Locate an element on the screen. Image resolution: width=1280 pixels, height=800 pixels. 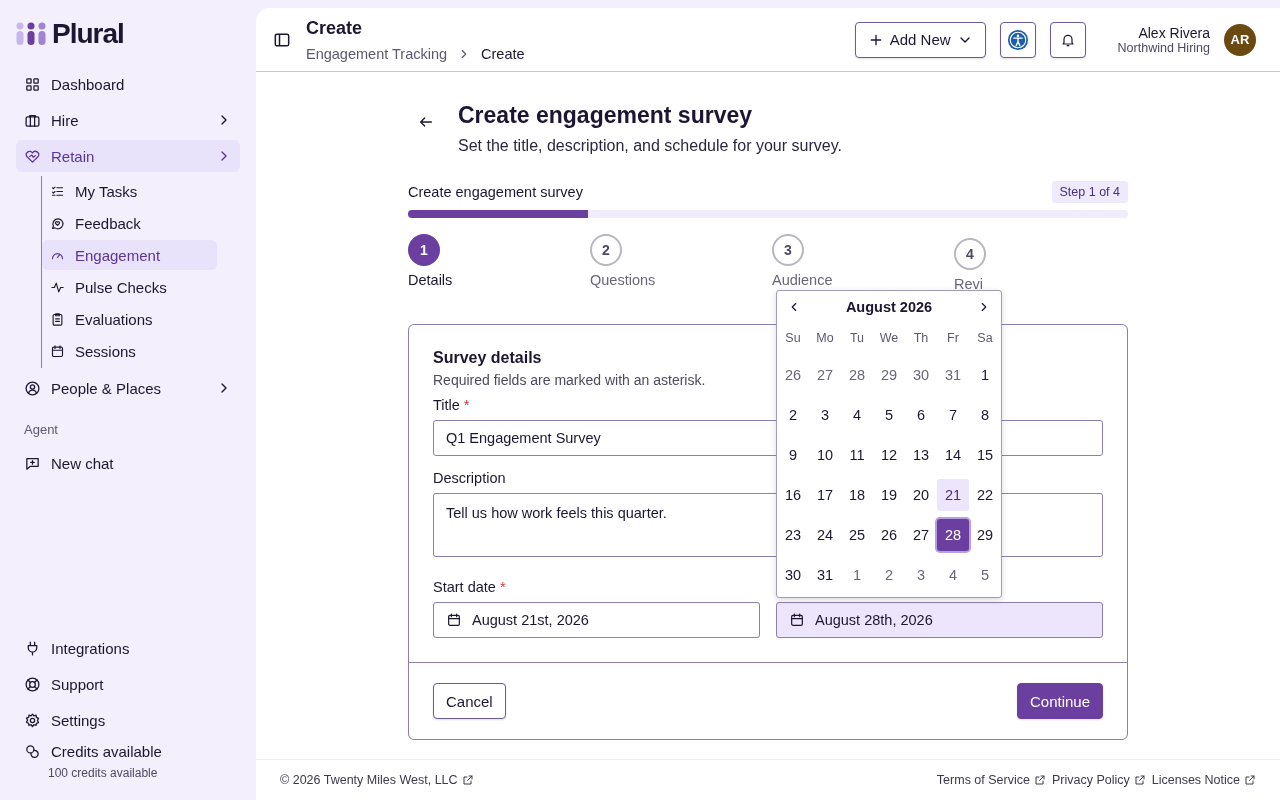
calendar-day: 3 is located at coordinates (921, 575).